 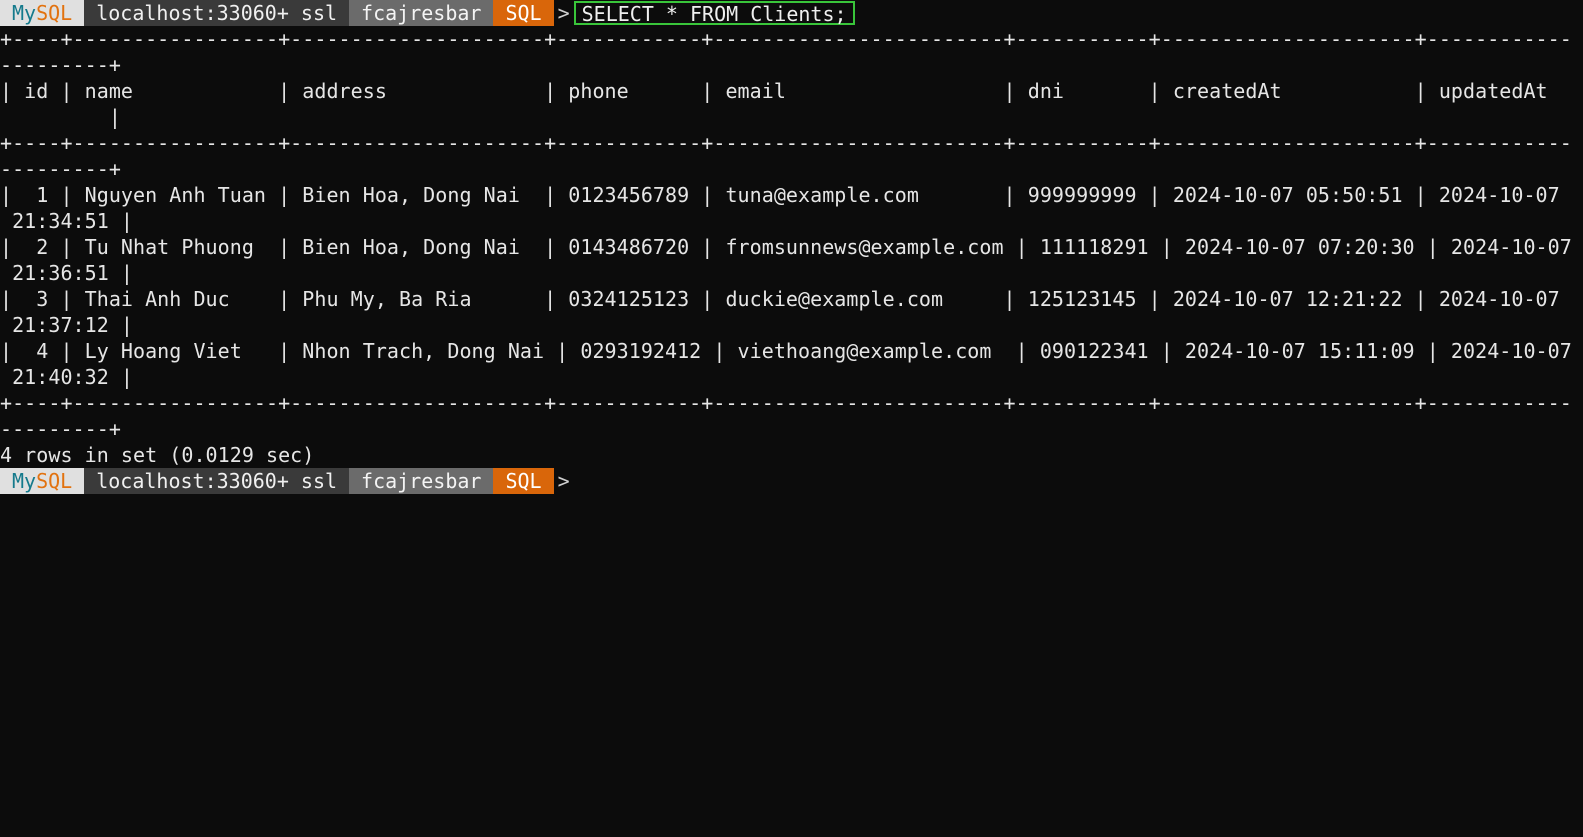 What do you see at coordinates (714, 13) in the screenshot?
I see `command-input-highlight: SELECT * FROM Clients;` at bounding box center [714, 13].